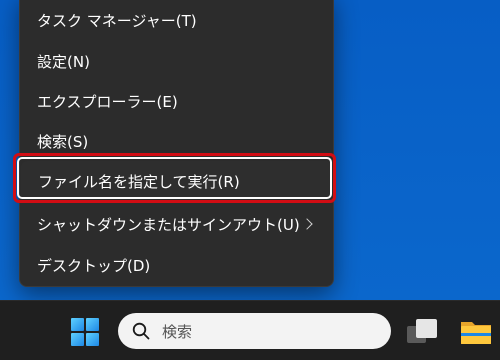 The image size is (500, 360). I want to click on file-explorer-icon, so click(476, 333).